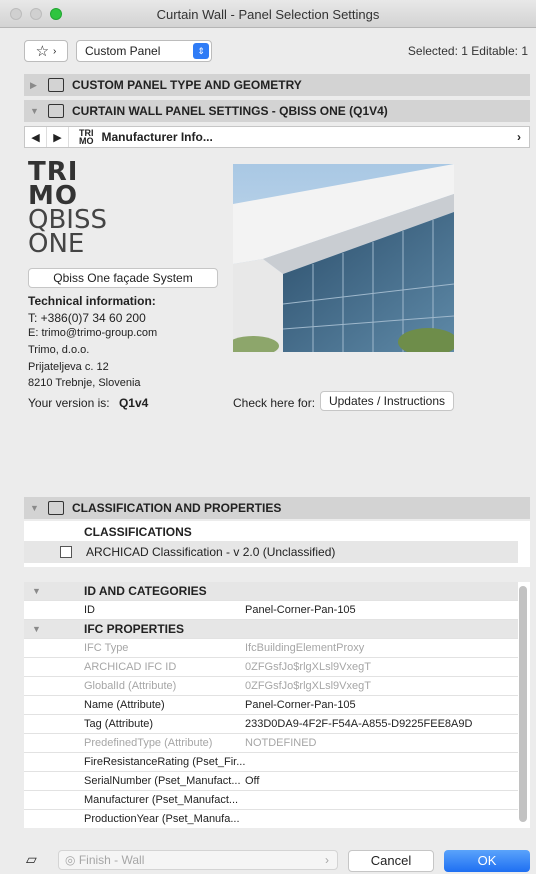  Describe the element at coordinates (187, 85) in the screenshot. I see `section-type-geometry-label: CUSTOM PANEL TYPE AND GEOMETRY` at that location.